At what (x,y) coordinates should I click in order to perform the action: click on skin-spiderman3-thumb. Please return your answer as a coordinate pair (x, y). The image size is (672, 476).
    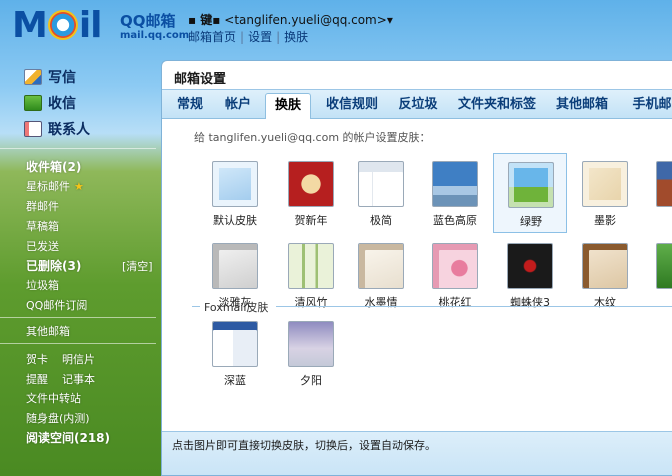
    Looking at the image, I should click on (530, 266).